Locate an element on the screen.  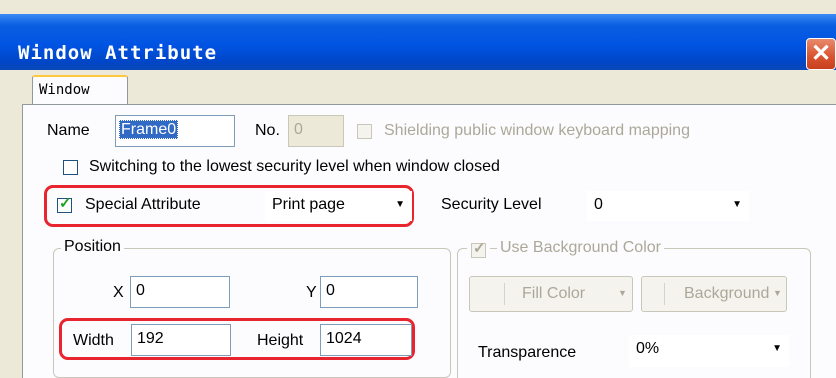
x-input-value: 0 is located at coordinates (140, 290).